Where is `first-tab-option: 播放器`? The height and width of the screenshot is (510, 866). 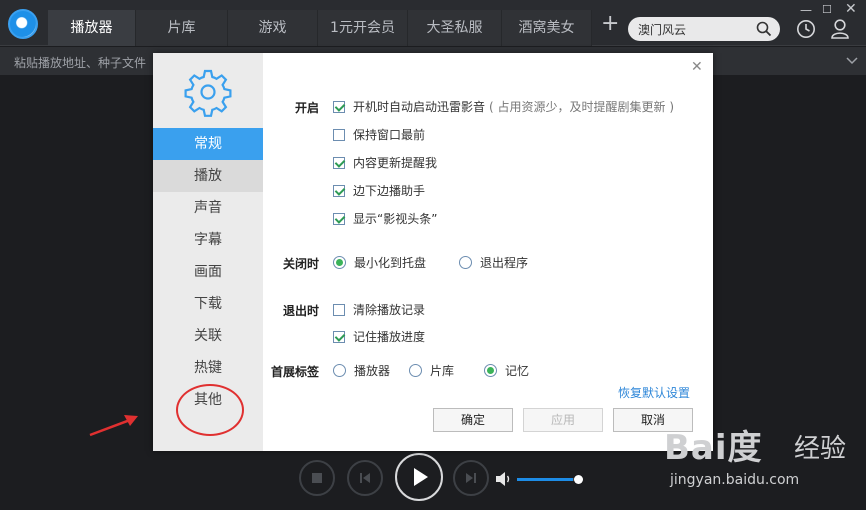
first-tab-option: 播放器 is located at coordinates (361, 370).